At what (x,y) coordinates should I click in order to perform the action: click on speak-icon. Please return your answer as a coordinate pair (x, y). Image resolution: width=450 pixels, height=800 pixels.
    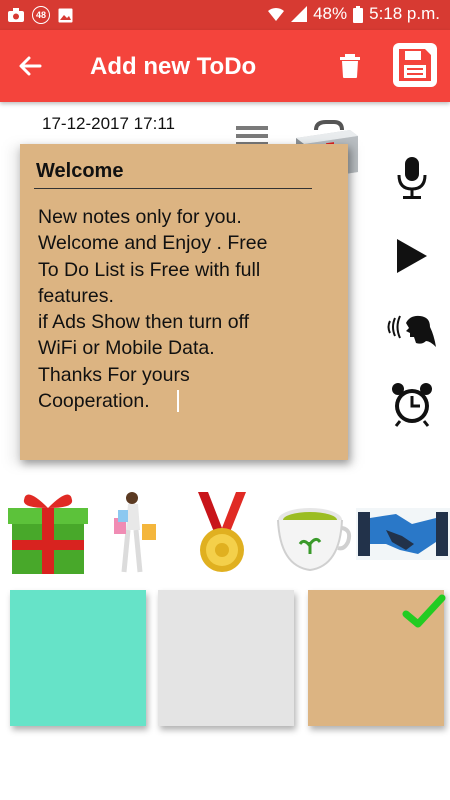
    Looking at the image, I should click on (411, 331).